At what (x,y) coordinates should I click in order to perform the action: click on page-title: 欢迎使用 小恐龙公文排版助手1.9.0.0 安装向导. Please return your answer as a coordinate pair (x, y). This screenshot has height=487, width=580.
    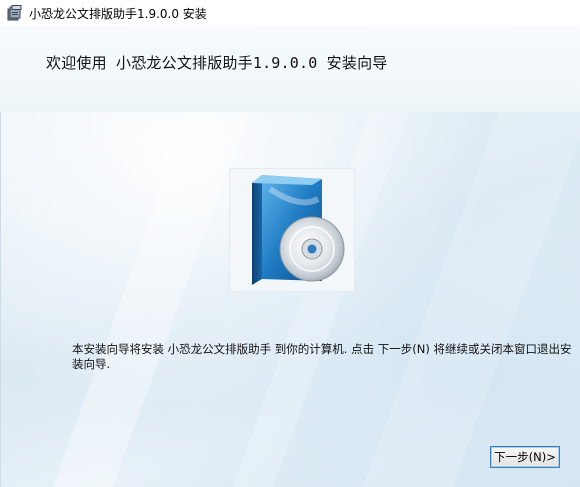
    Looking at the image, I should click on (217, 63).